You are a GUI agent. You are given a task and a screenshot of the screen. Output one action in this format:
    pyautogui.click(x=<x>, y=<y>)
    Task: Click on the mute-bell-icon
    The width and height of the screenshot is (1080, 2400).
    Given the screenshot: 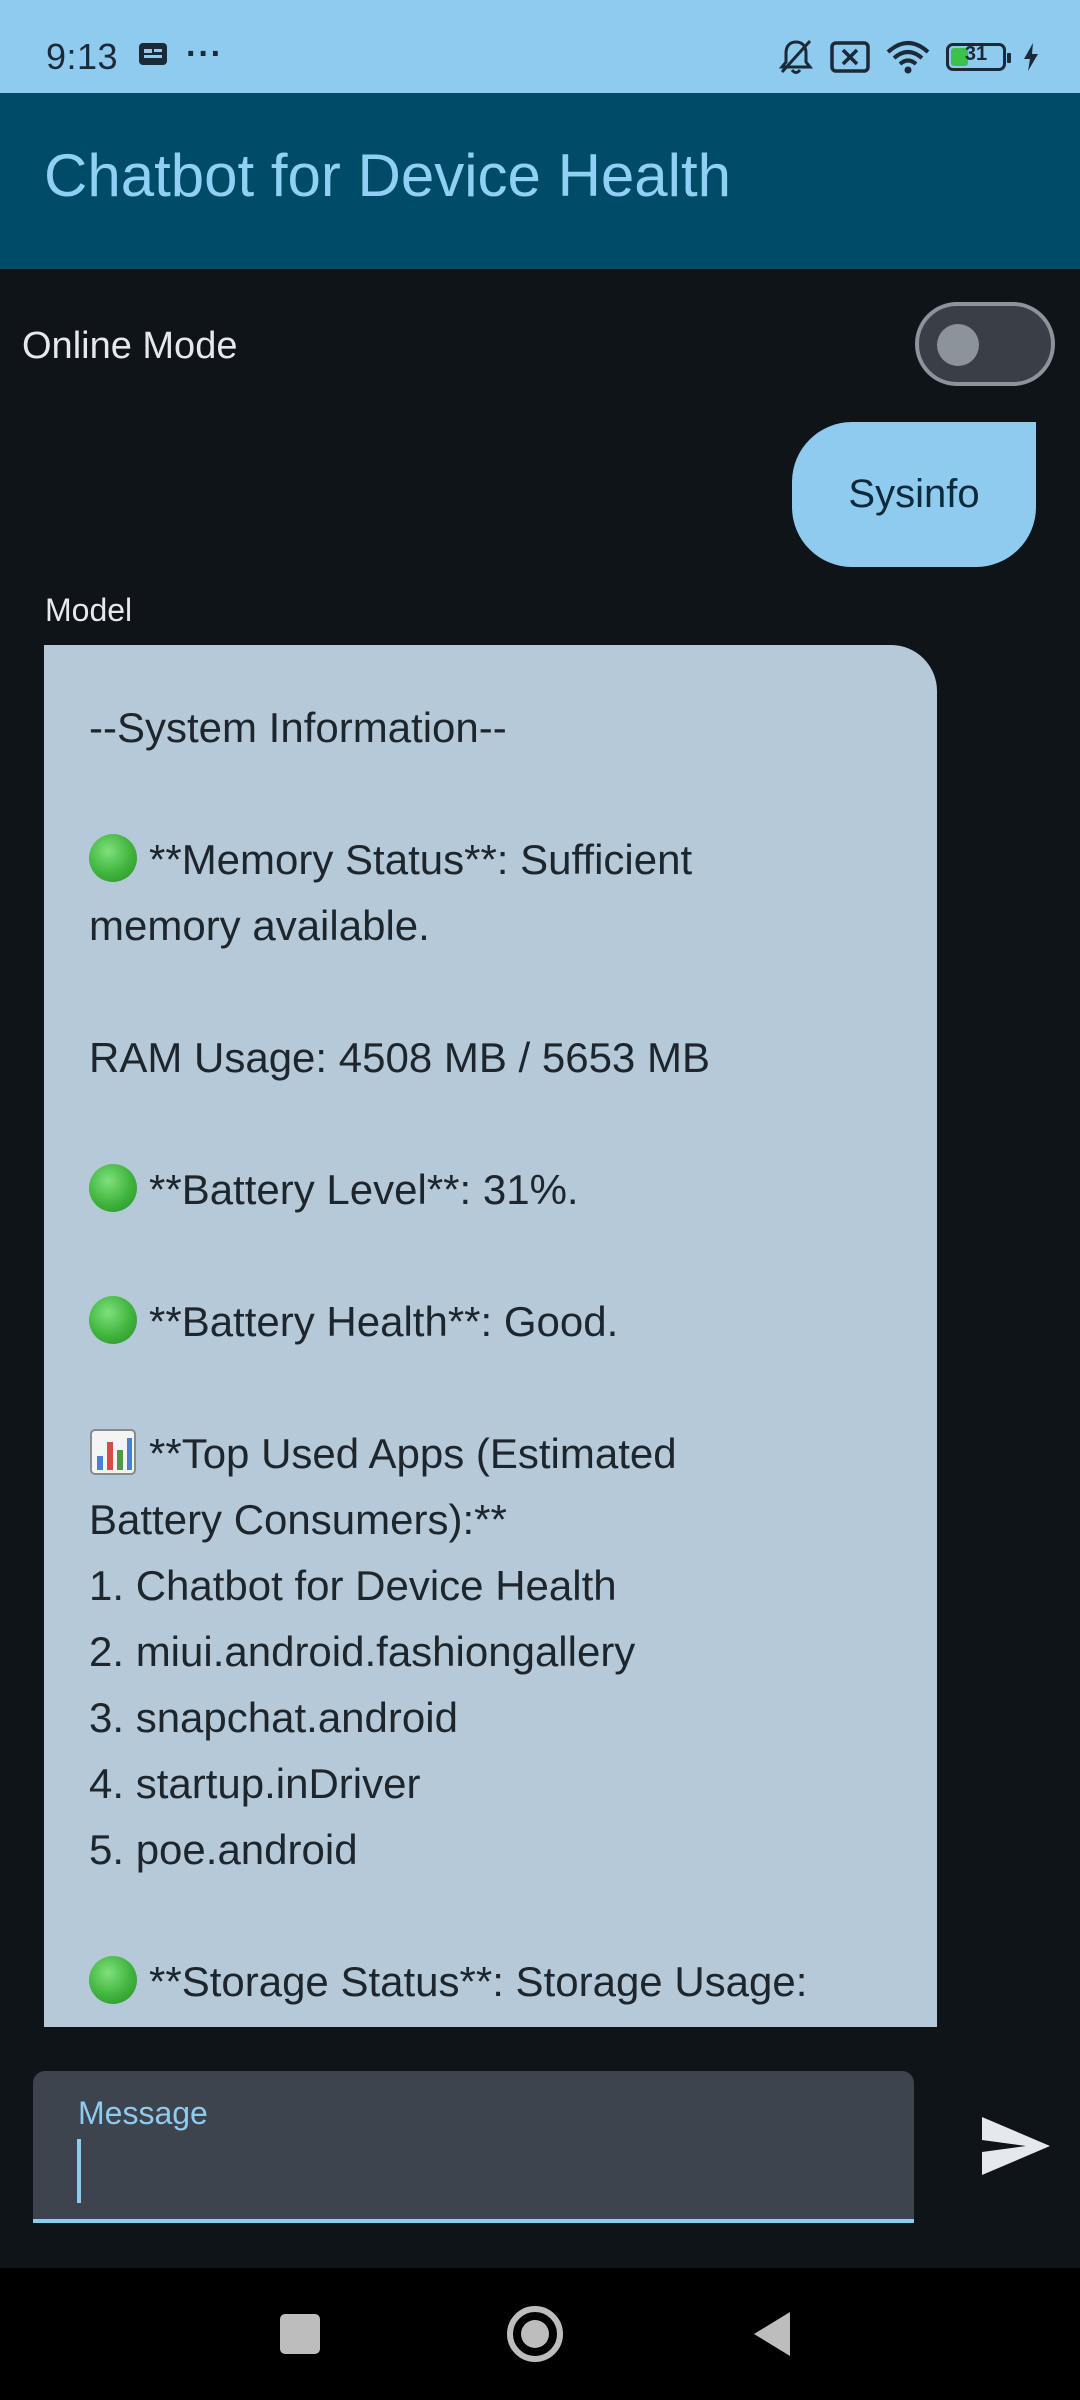 What is the action you would take?
    pyautogui.click(x=796, y=56)
    